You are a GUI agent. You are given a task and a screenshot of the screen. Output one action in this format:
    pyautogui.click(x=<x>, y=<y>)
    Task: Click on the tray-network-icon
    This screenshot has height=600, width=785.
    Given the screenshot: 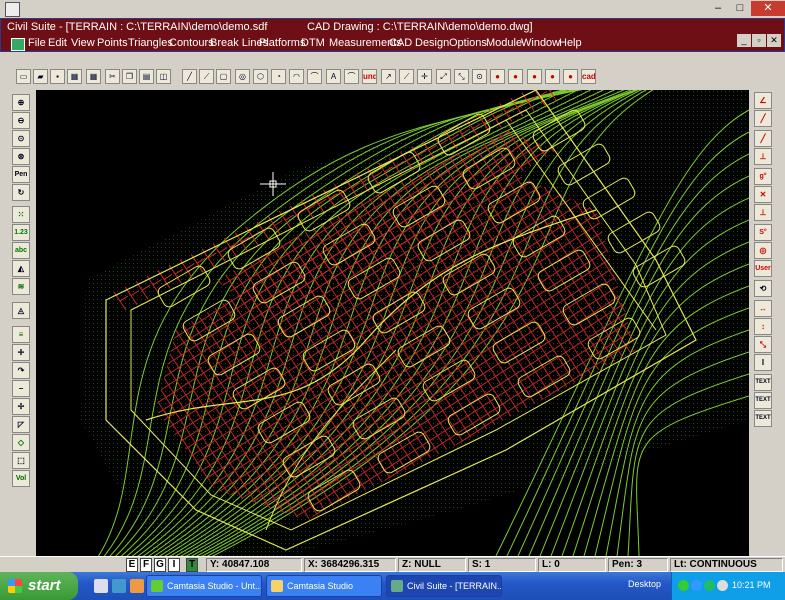 What is the action you would take?
    pyautogui.click(x=683, y=585)
    